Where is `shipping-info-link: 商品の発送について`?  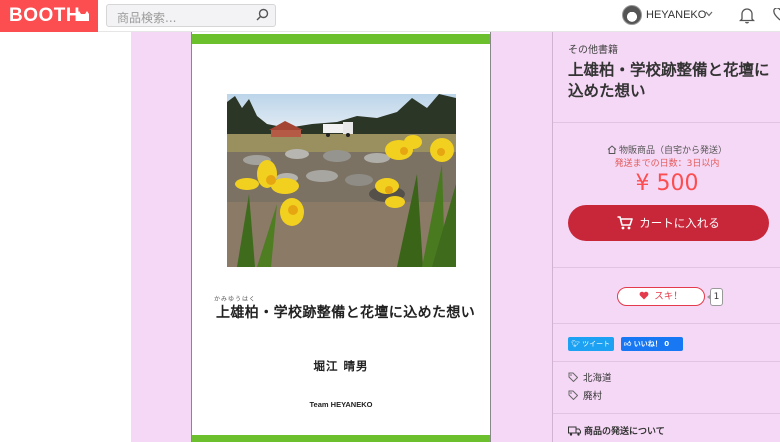 shipping-info-link: 商品の発送について is located at coordinates (616, 430).